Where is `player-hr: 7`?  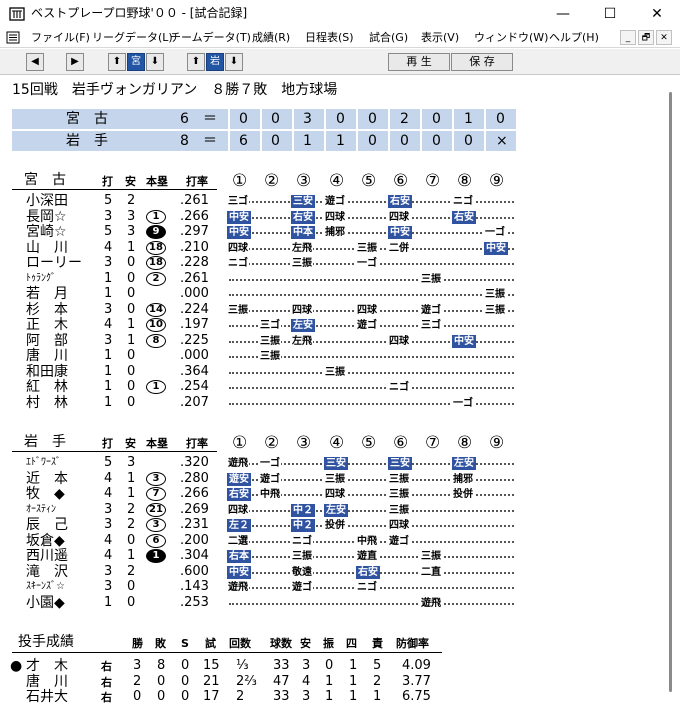 player-hr: 7 is located at coordinates (156, 494).